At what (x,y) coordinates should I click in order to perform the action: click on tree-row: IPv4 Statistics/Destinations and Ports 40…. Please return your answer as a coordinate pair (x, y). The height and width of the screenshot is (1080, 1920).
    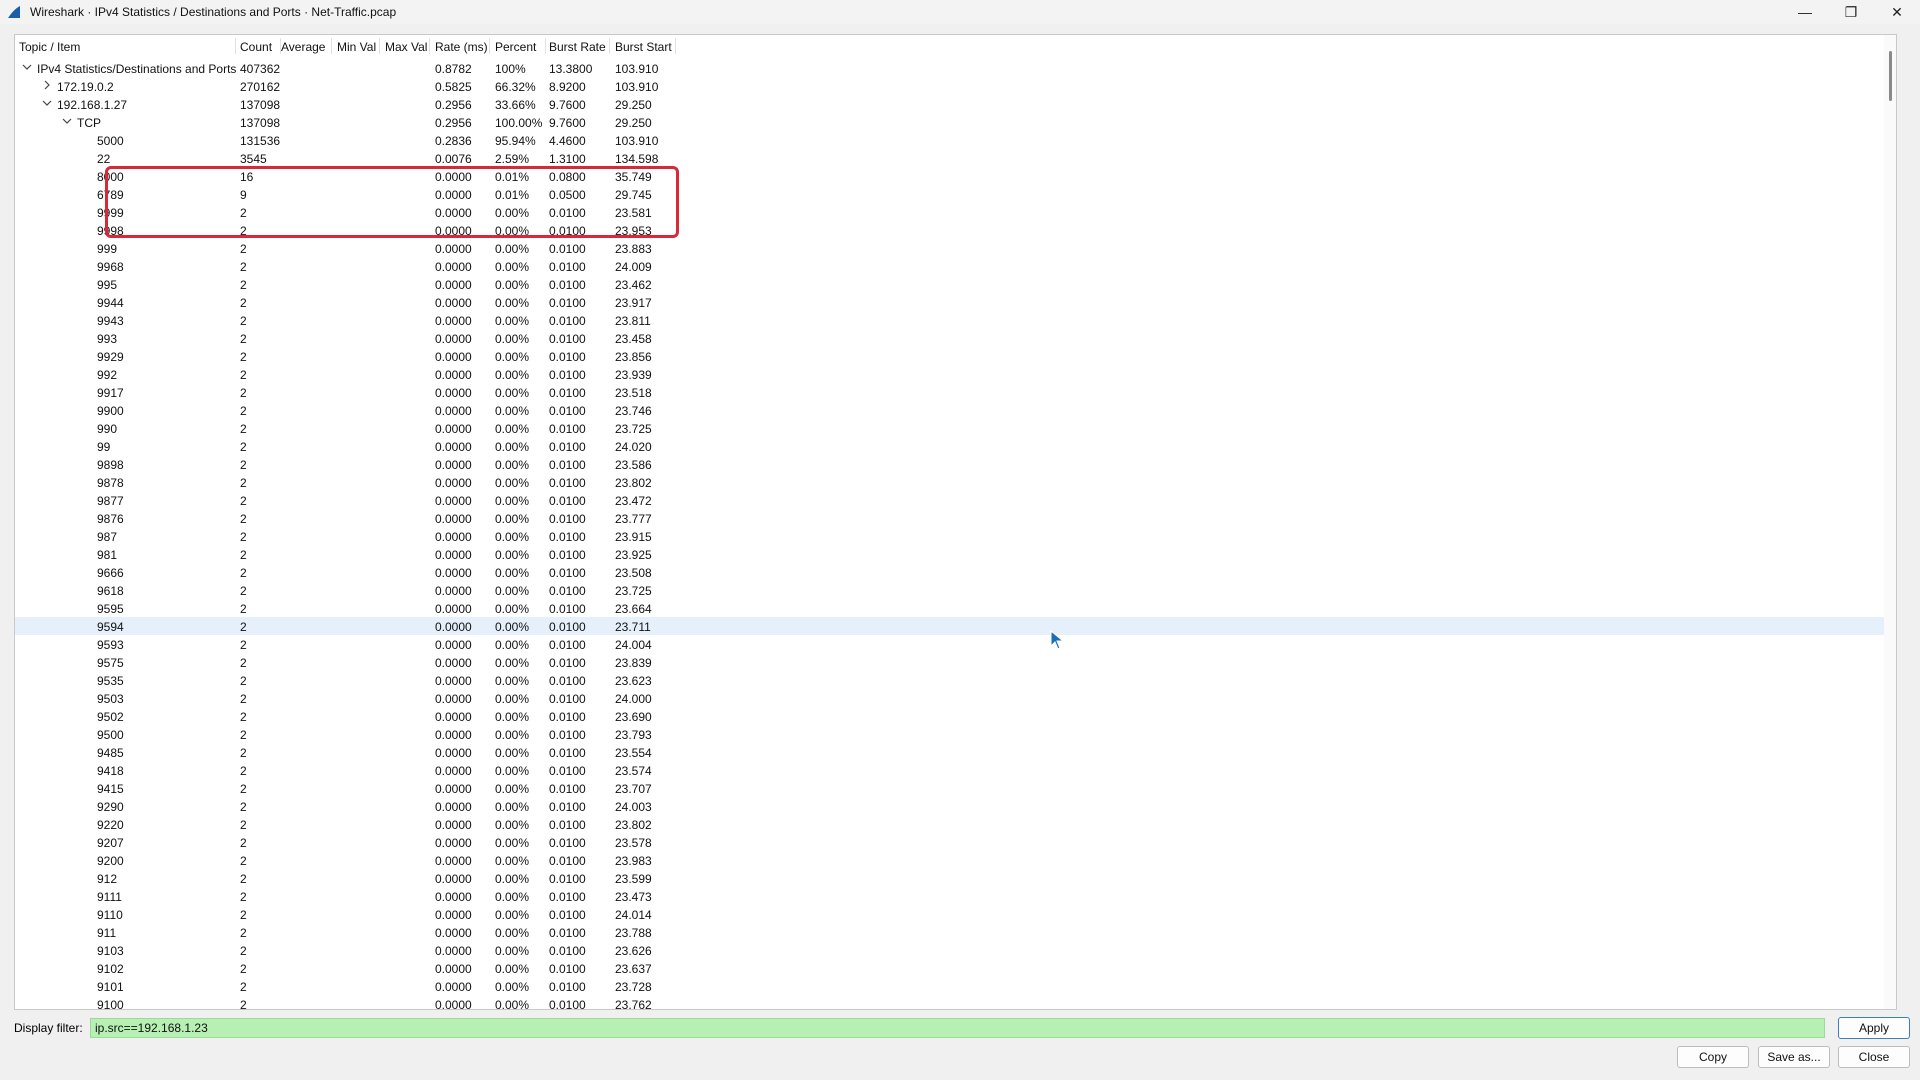
    Looking at the image, I should click on (955, 68).